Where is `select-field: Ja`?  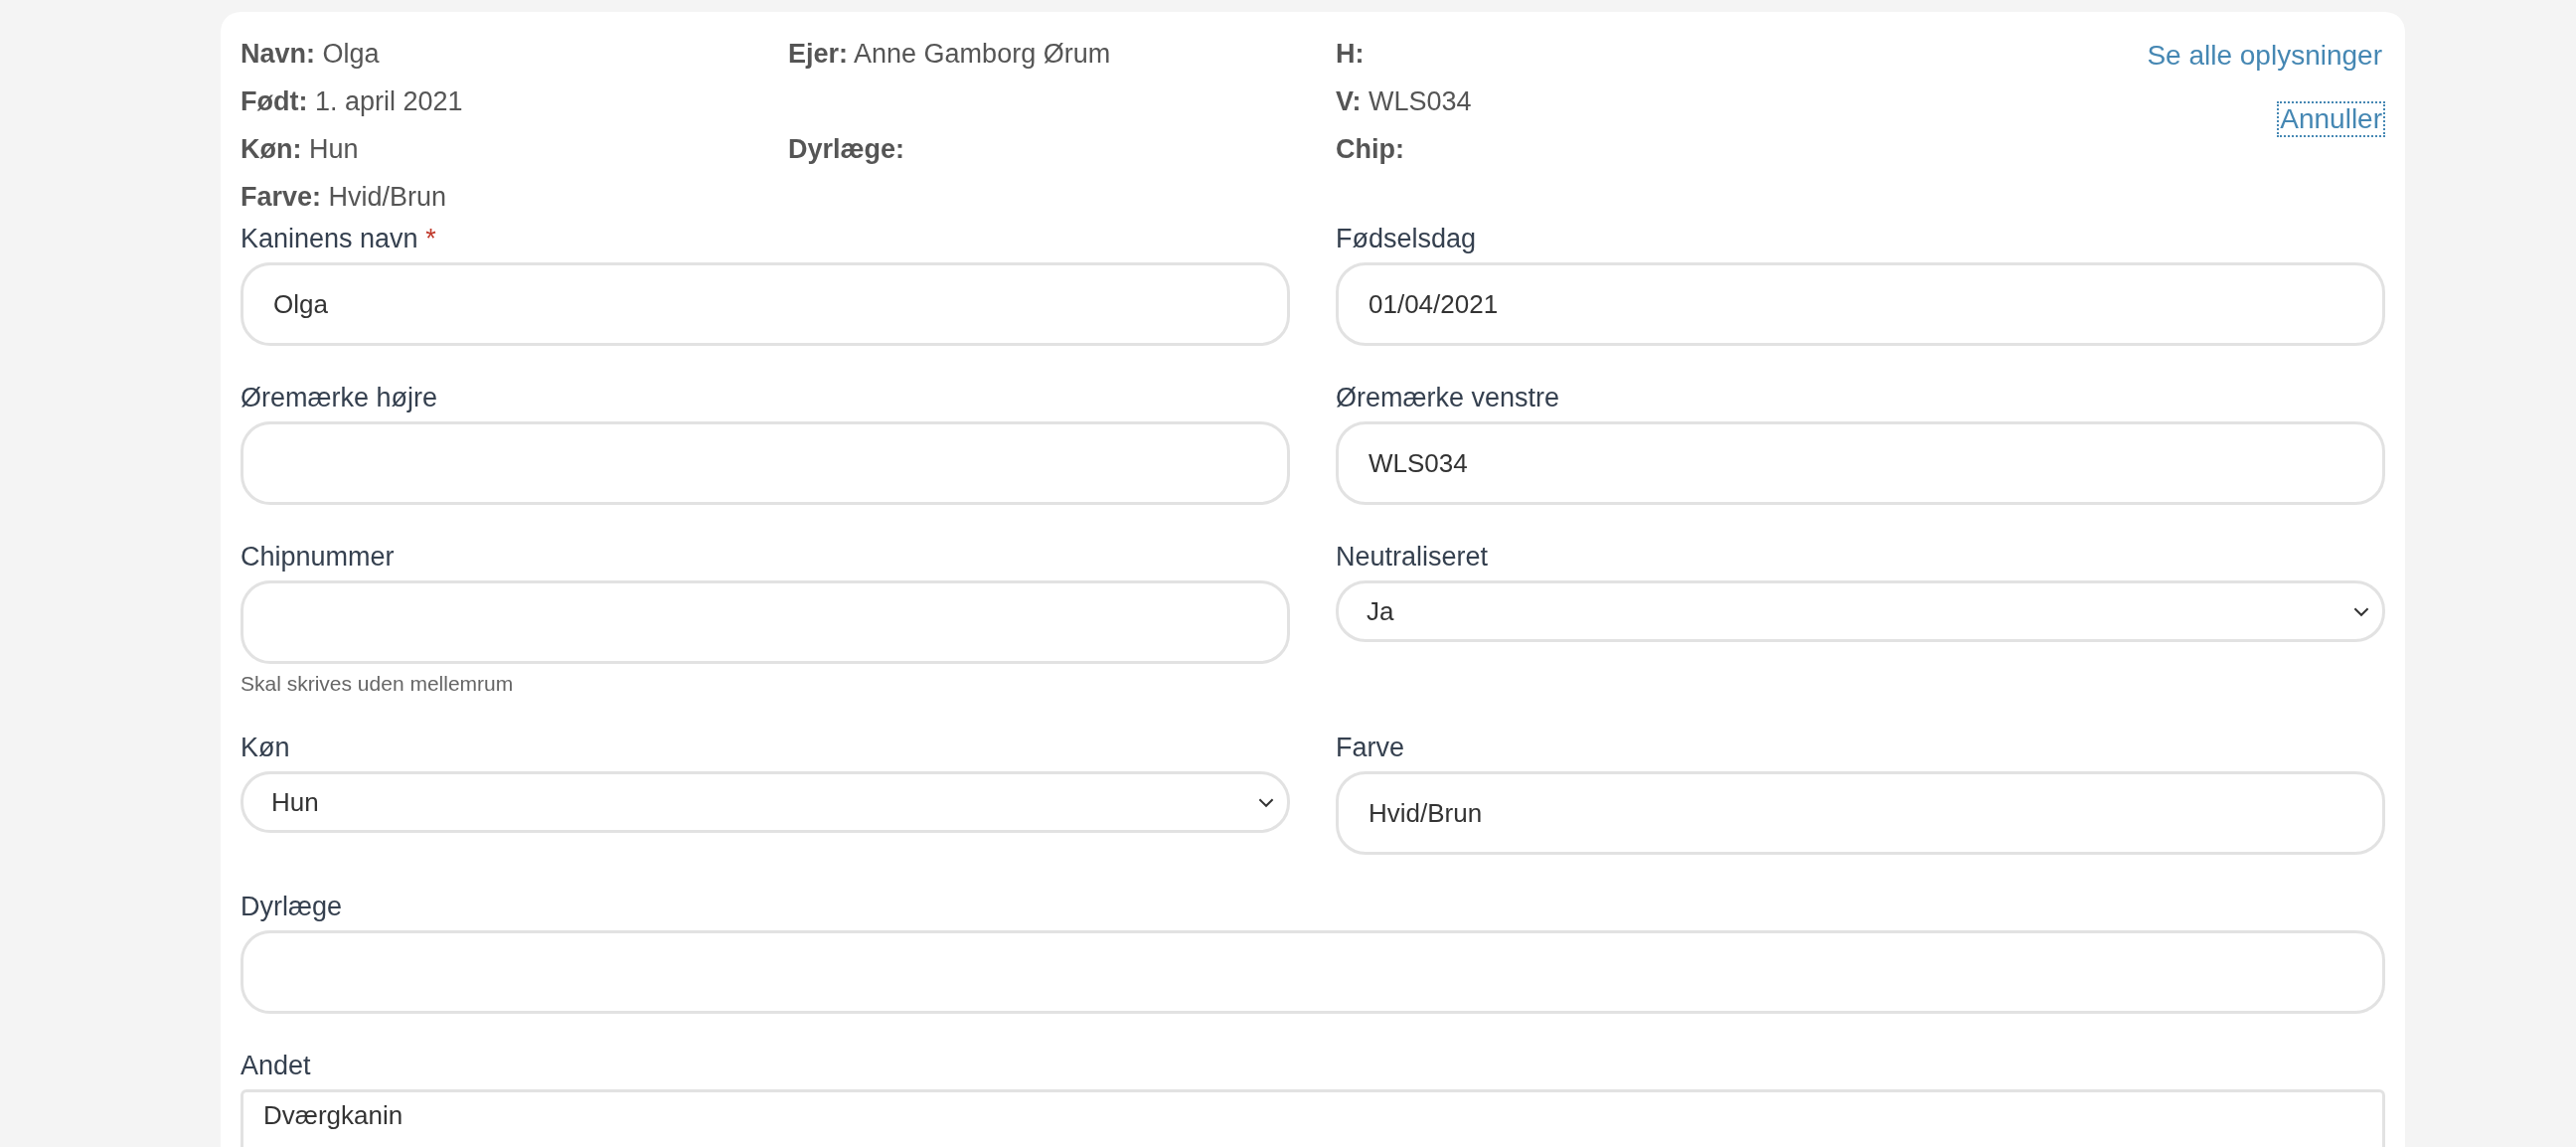
select-field: Ja is located at coordinates (1860, 611).